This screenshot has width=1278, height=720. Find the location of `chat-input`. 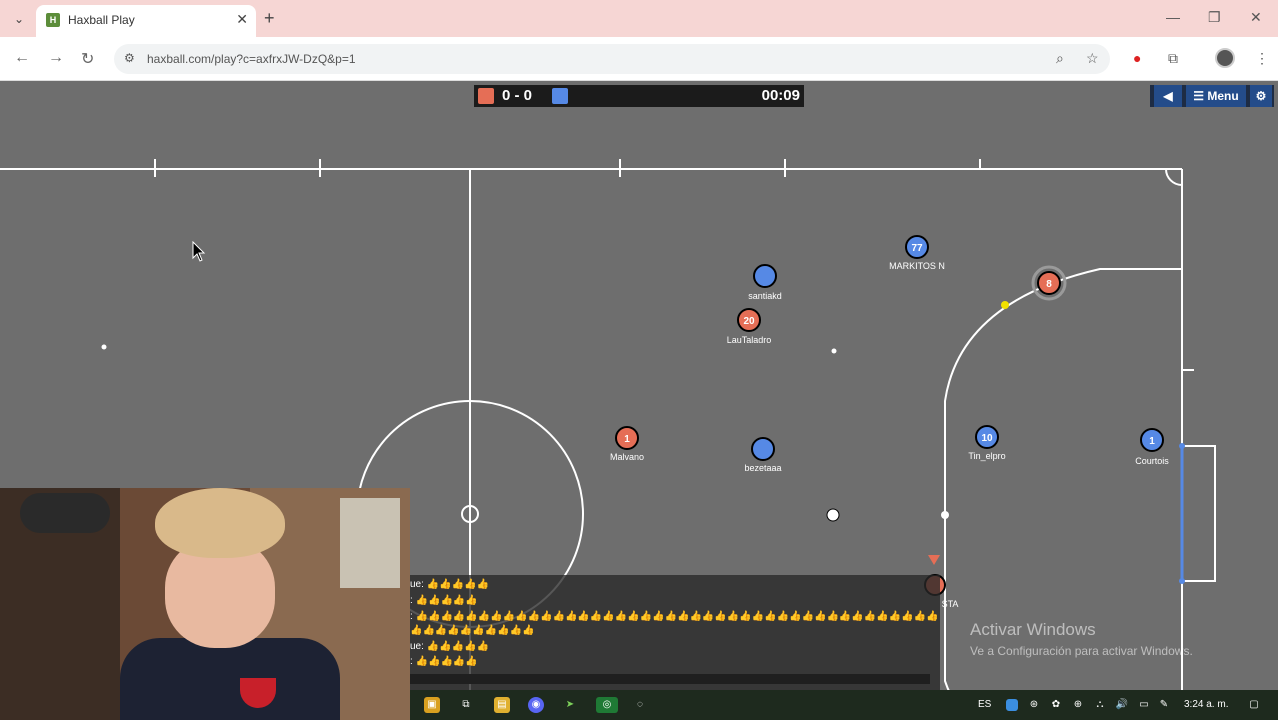

chat-input is located at coordinates (670, 679).